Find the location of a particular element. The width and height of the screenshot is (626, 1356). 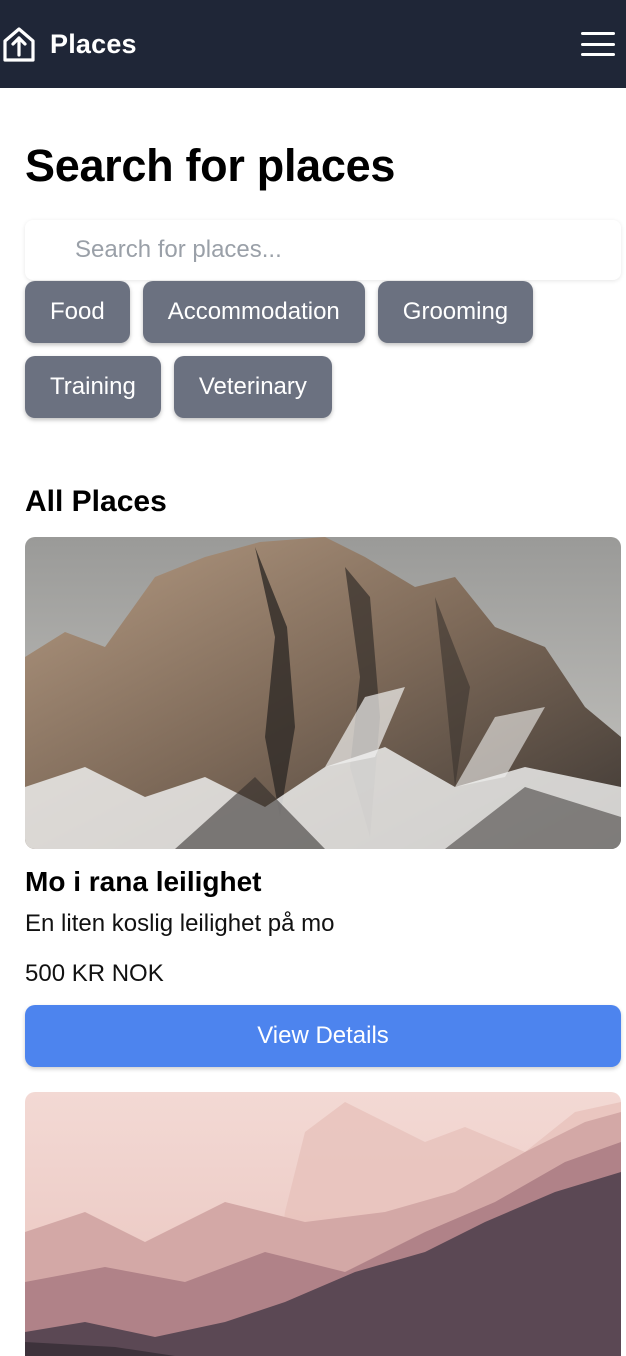

search-box is located at coordinates (323, 250).